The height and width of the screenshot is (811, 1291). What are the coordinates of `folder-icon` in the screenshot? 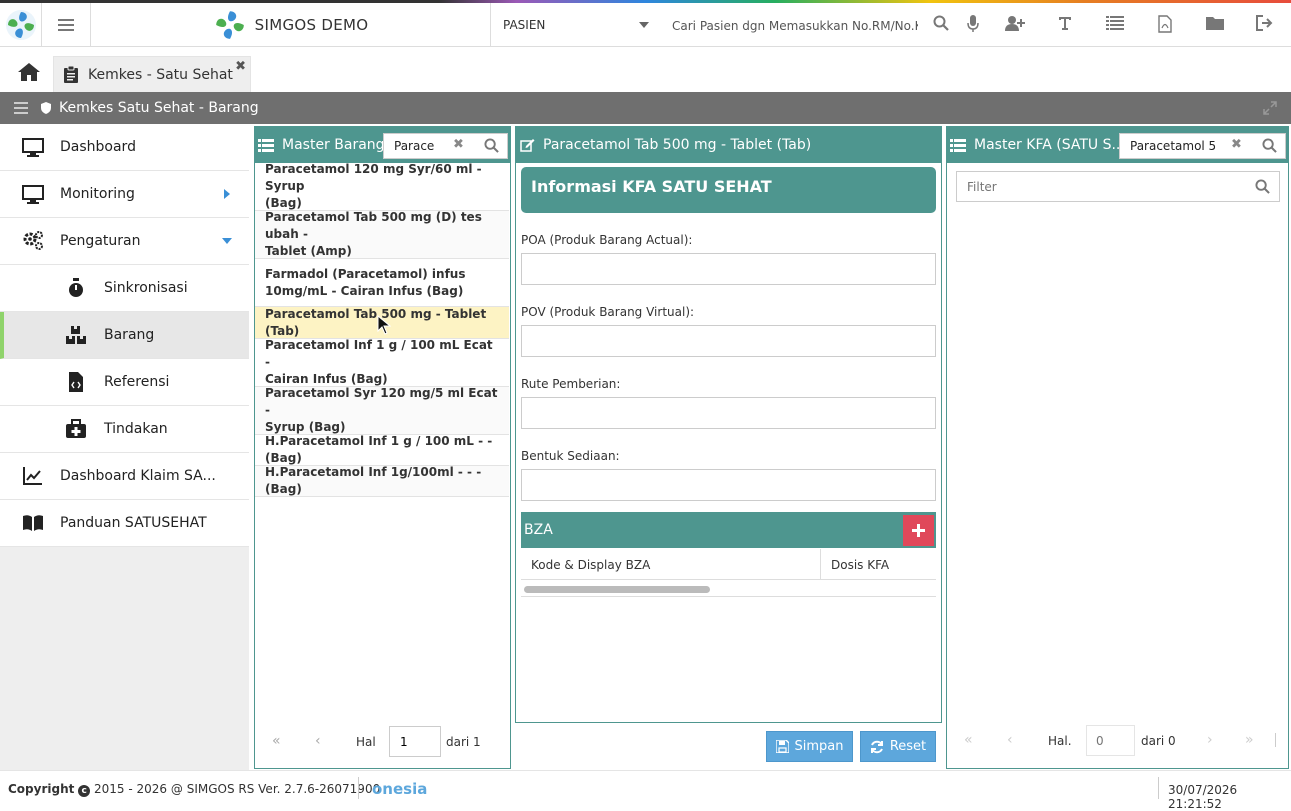 It's located at (1215, 25).